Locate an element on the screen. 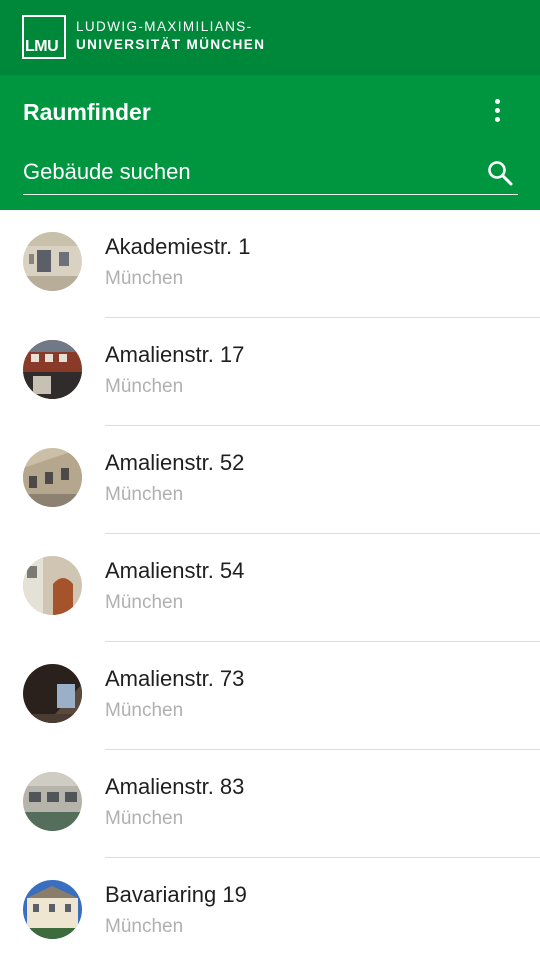 The height and width of the screenshot is (966, 540). list-item: Amalienstr. 54 München is located at coordinates (270, 588).